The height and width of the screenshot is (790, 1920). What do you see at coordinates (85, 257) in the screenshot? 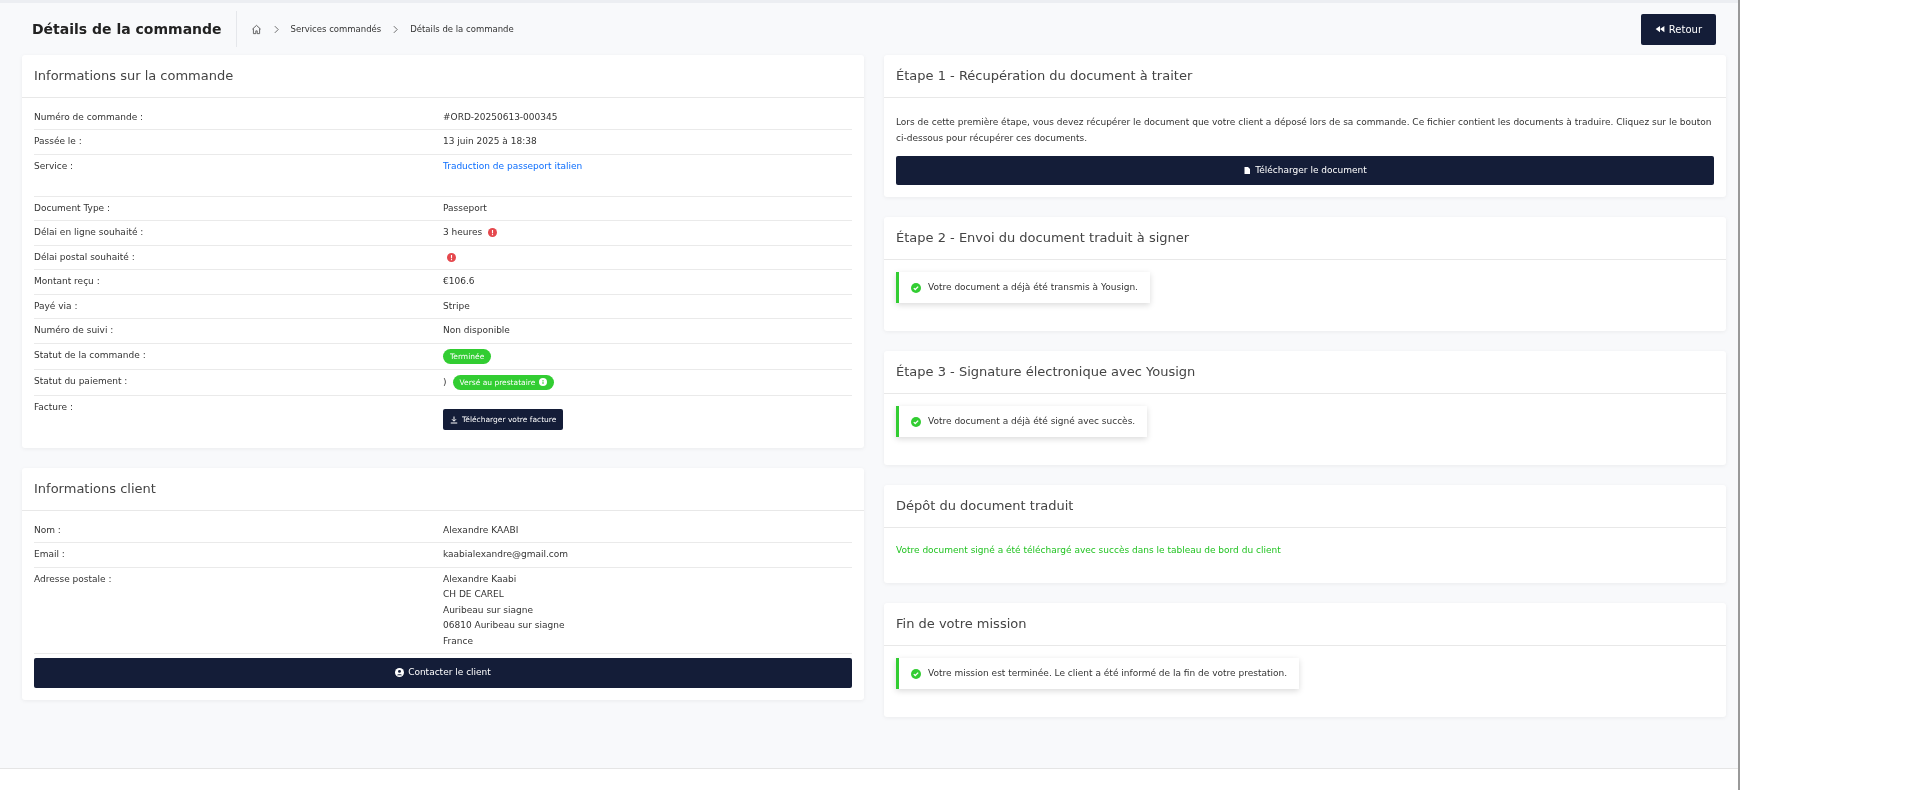
I see `field-label: Délai postal souhaité :` at bounding box center [85, 257].